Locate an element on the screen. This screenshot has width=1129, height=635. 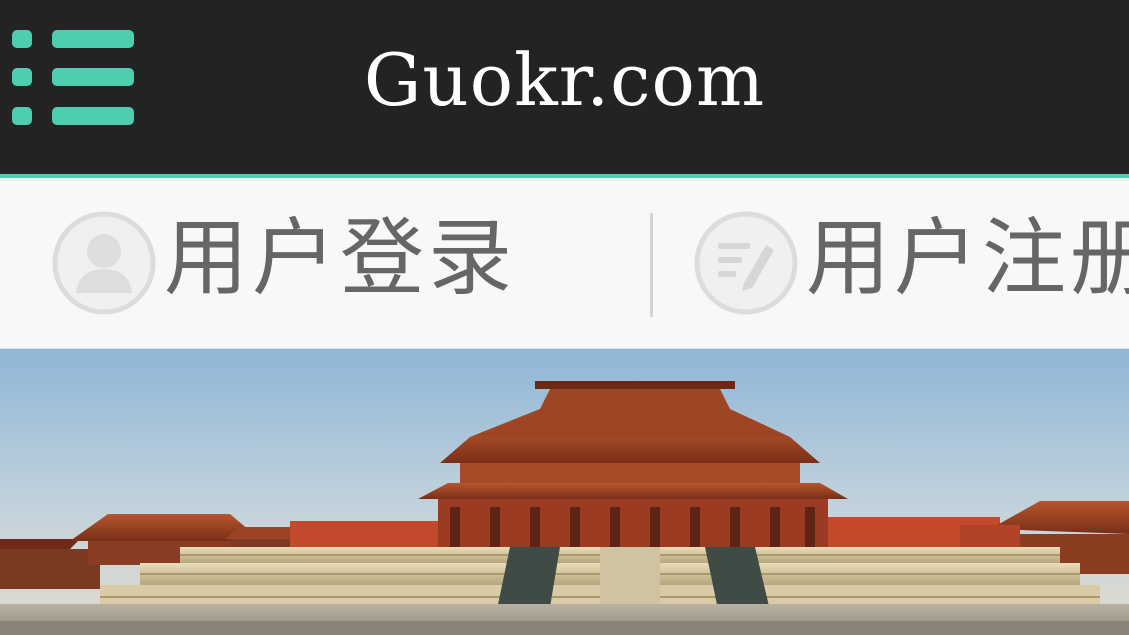
edit-form-icon is located at coordinates (746, 263).